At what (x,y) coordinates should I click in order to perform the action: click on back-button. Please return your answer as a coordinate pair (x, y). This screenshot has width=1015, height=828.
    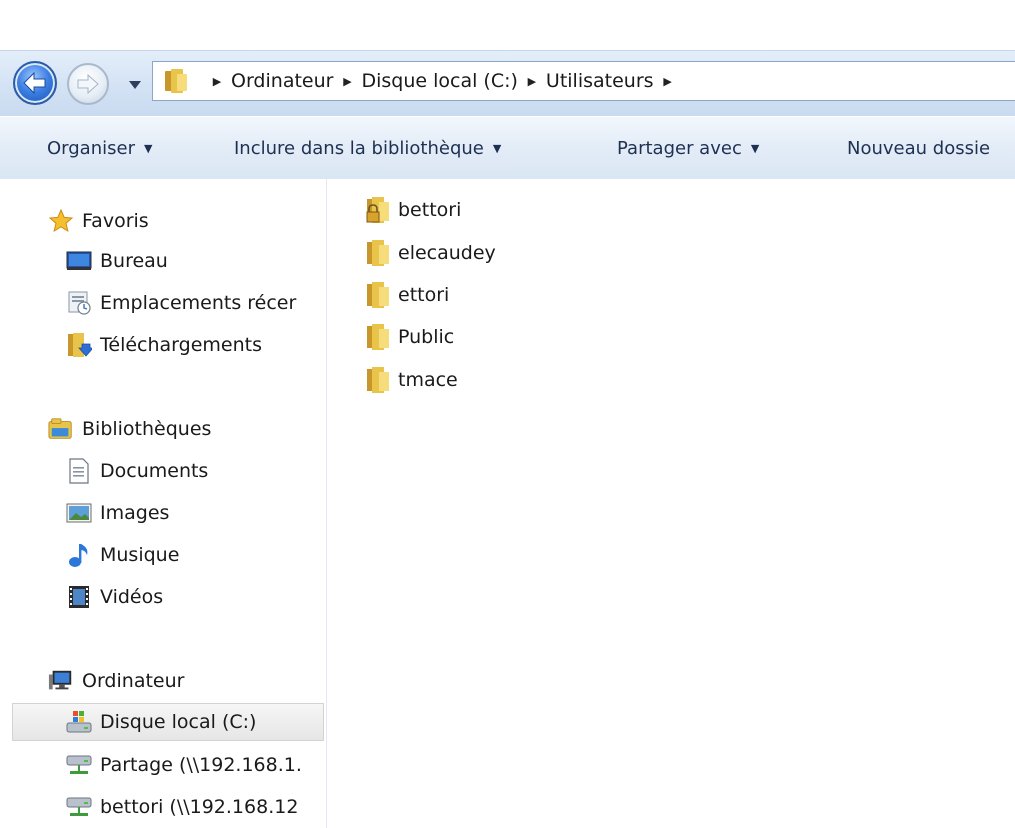
    Looking at the image, I should click on (35, 83).